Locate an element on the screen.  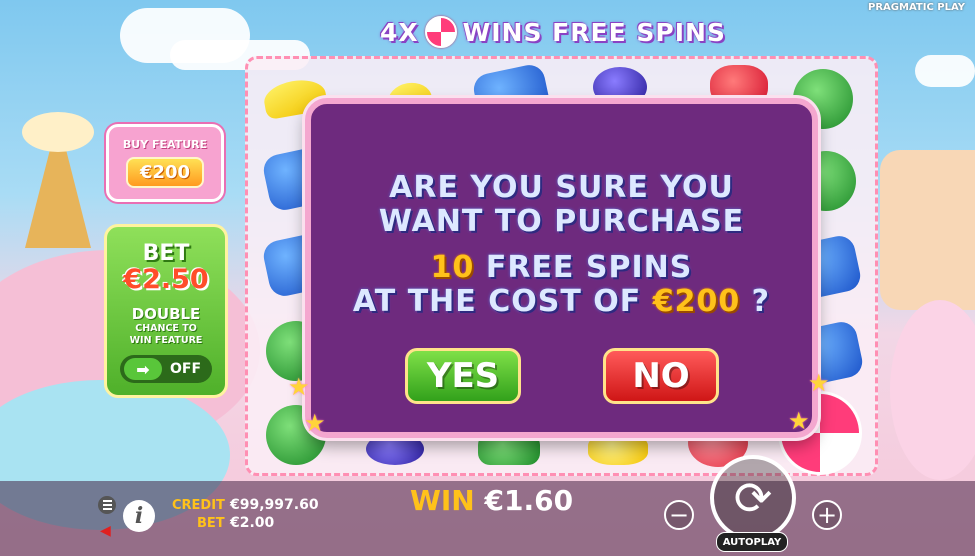
spins-text: FREE SPINS is located at coordinates (589, 267).